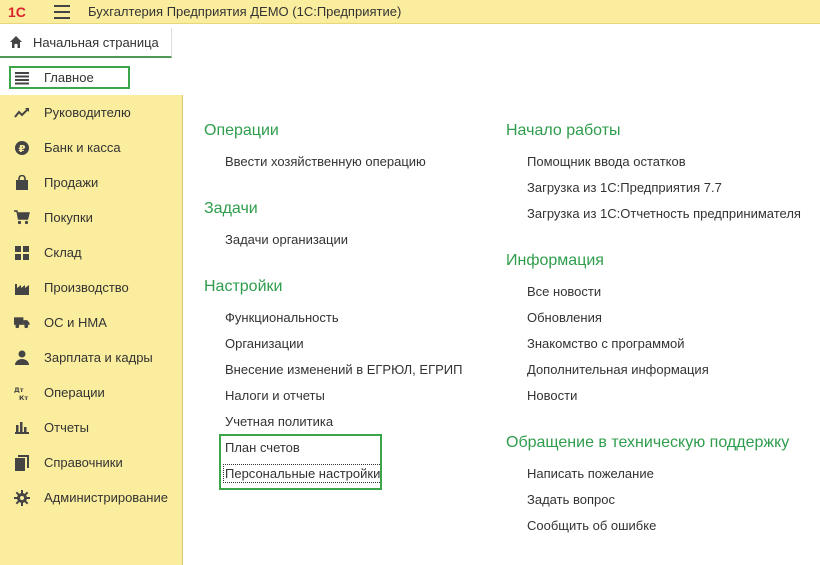 This screenshot has width=820, height=565. What do you see at coordinates (555, 260) in the screenshot?
I see `section-title-information: Информация` at bounding box center [555, 260].